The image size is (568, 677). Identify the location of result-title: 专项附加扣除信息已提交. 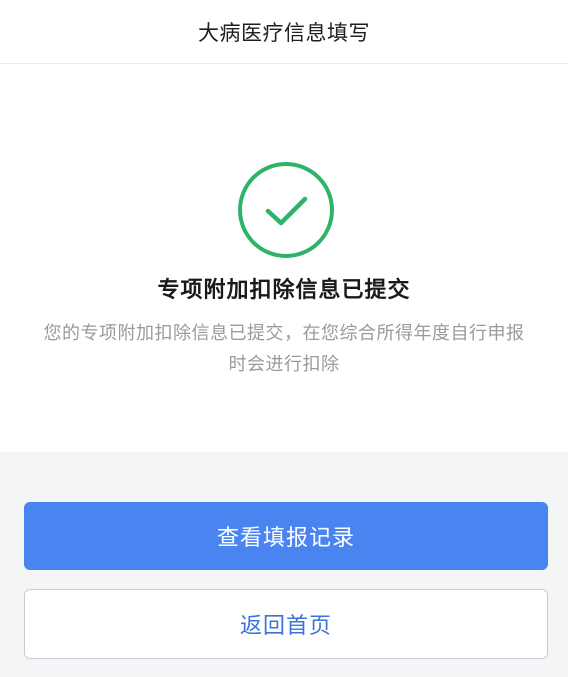
(284, 290).